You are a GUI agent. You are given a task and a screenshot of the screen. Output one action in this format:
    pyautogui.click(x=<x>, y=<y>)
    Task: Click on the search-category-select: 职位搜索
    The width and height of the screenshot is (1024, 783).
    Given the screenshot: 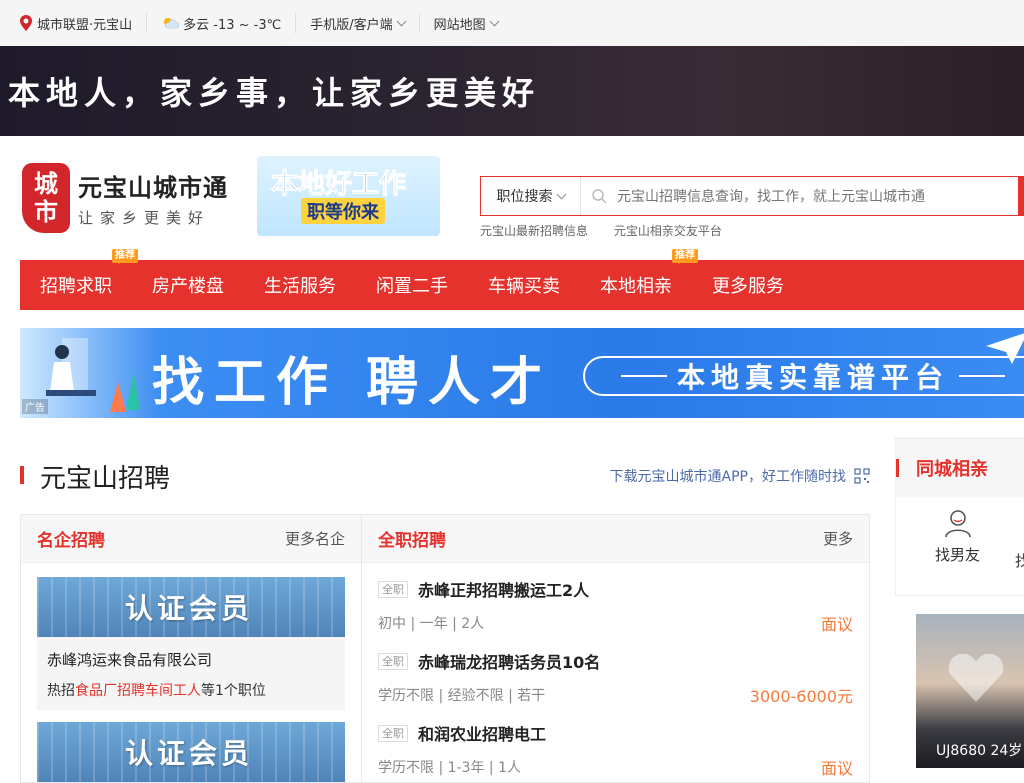 What is the action you would take?
    pyautogui.click(x=531, y=196)
    